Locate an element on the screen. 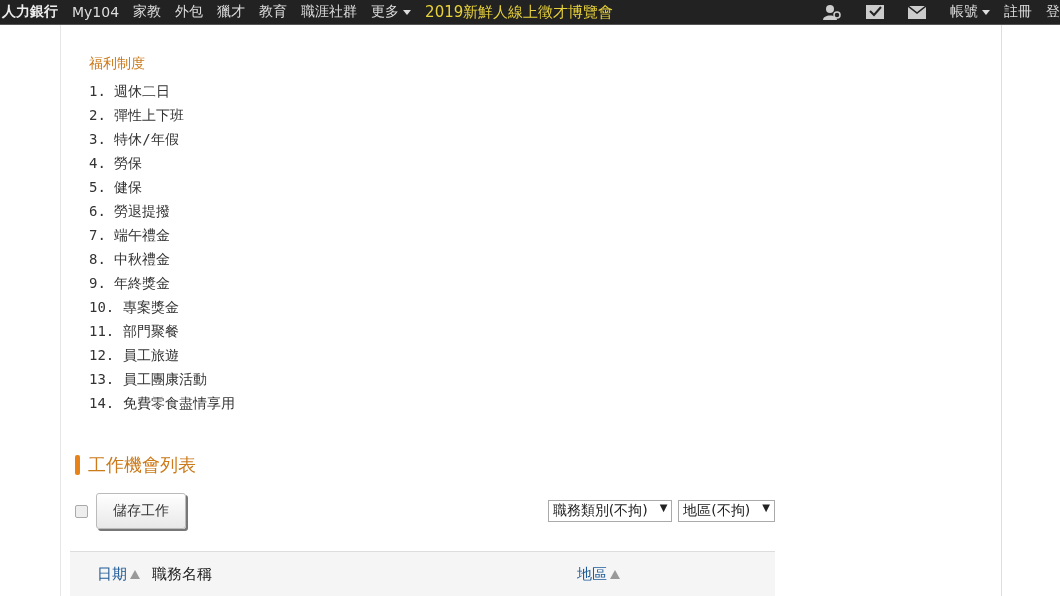 This screenshot has height=596, width=1060. benefit-item: 5. 健保 is located at coordinates (116, 187).